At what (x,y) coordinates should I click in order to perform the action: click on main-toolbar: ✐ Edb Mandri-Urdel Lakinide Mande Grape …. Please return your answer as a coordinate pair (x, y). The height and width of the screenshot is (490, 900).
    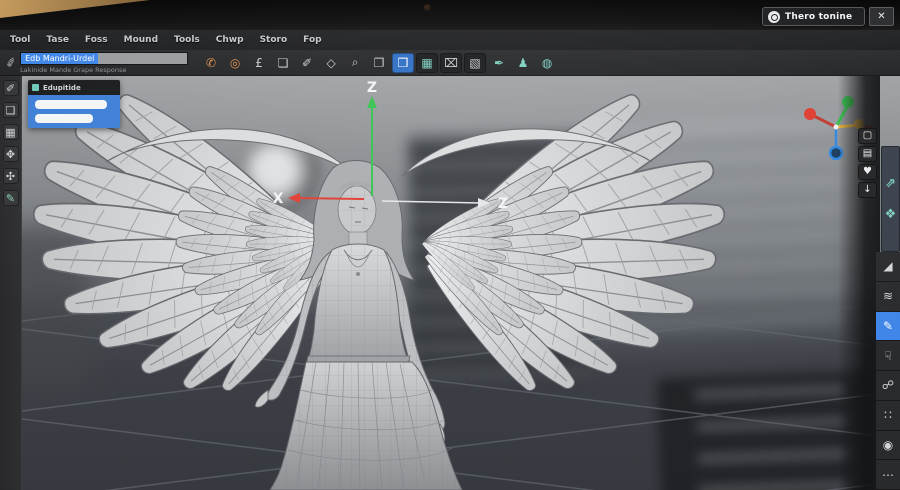
    Looking at the image, I should click on (450, 63).